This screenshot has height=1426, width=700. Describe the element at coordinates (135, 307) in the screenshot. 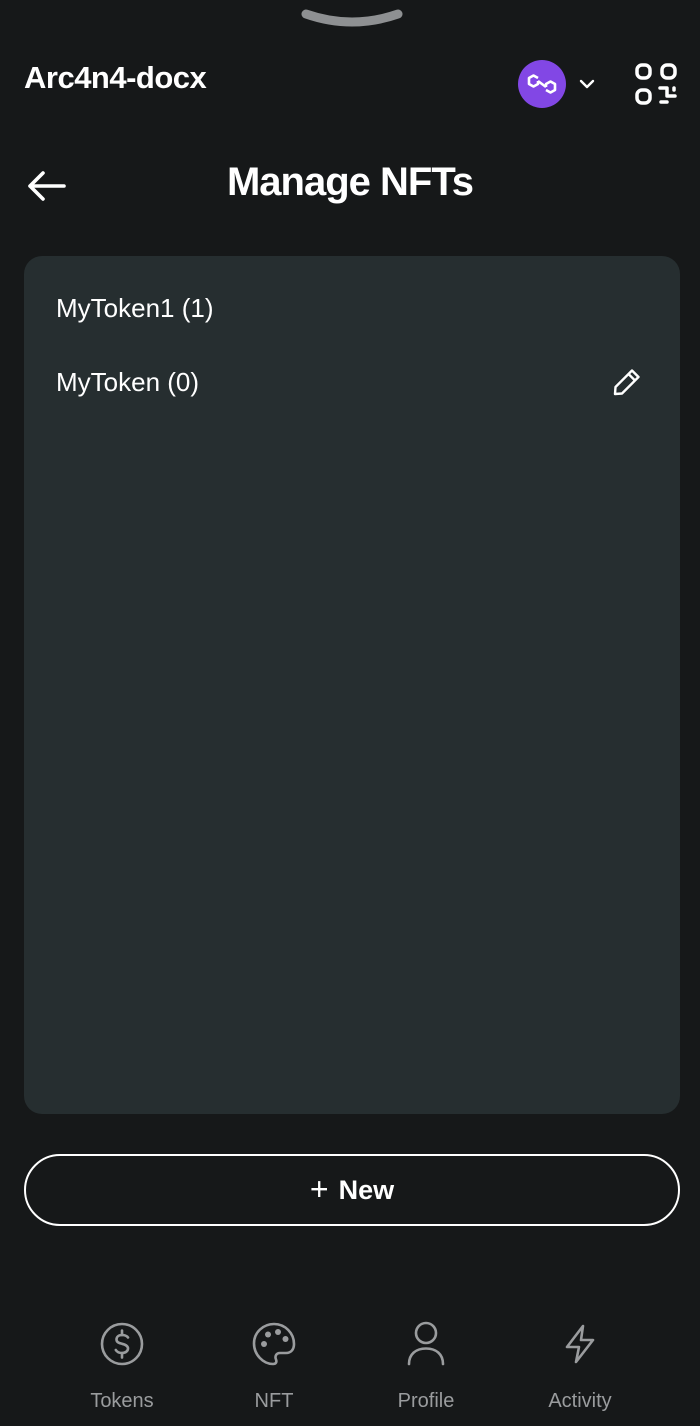

I see `collection-label: MyToken1 (1)` at that location.